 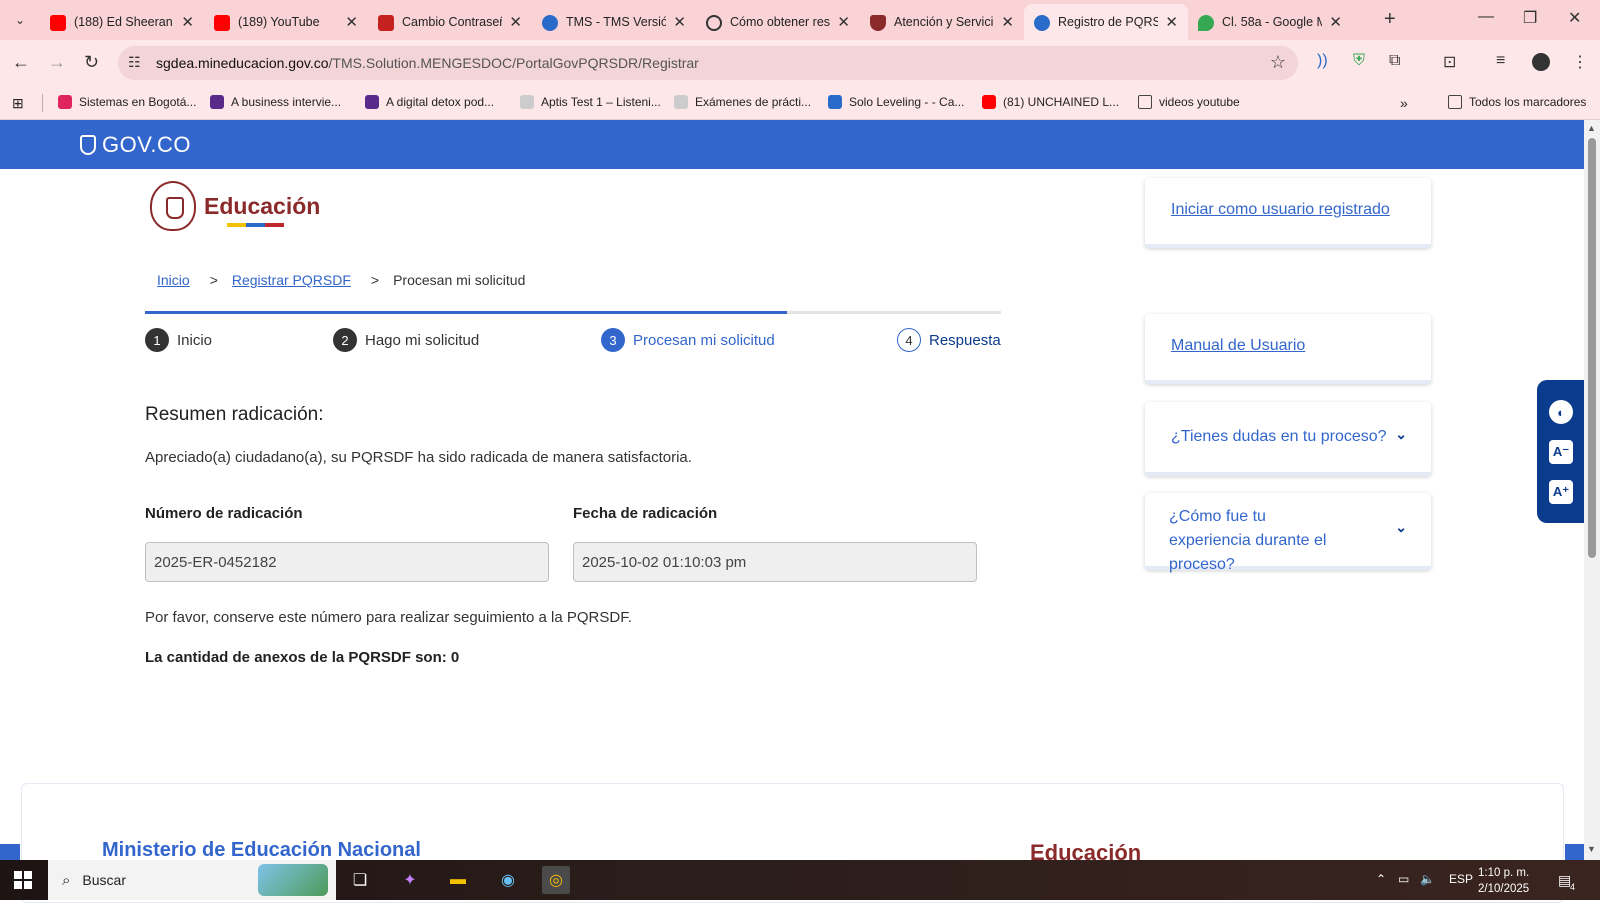 What do you see at coordinates (1238, 345) in the screenshot?
I see `user-manual-link: Manual de Usuario` at bounding box center [1238, 345].